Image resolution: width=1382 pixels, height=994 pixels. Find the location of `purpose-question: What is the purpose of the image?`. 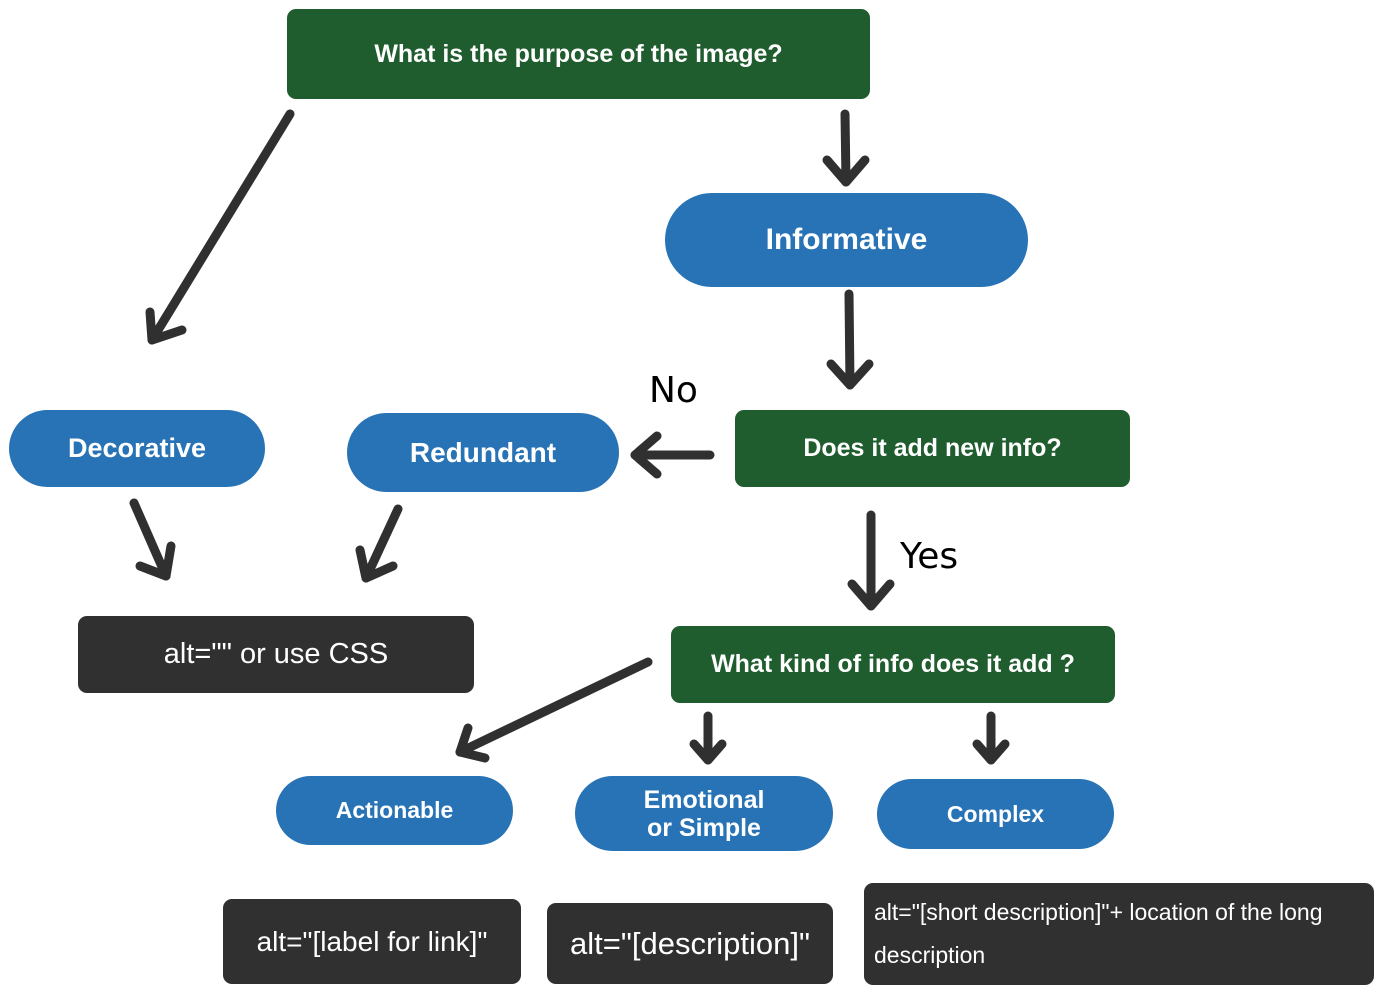

purpose-question: What is the purpose of the image? is located at coordinates (578, 54).